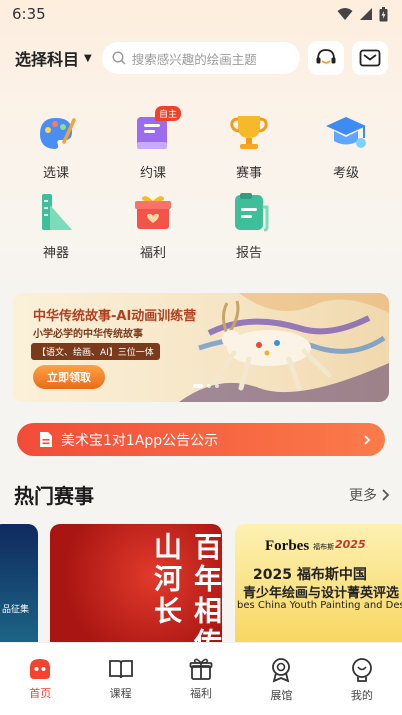 The width and height of the screenshot is (402, 715). What do you see at coordinates (19, 589) in the screenshot?
I see `event-card: 品征集` at bounding box center [19, 589].